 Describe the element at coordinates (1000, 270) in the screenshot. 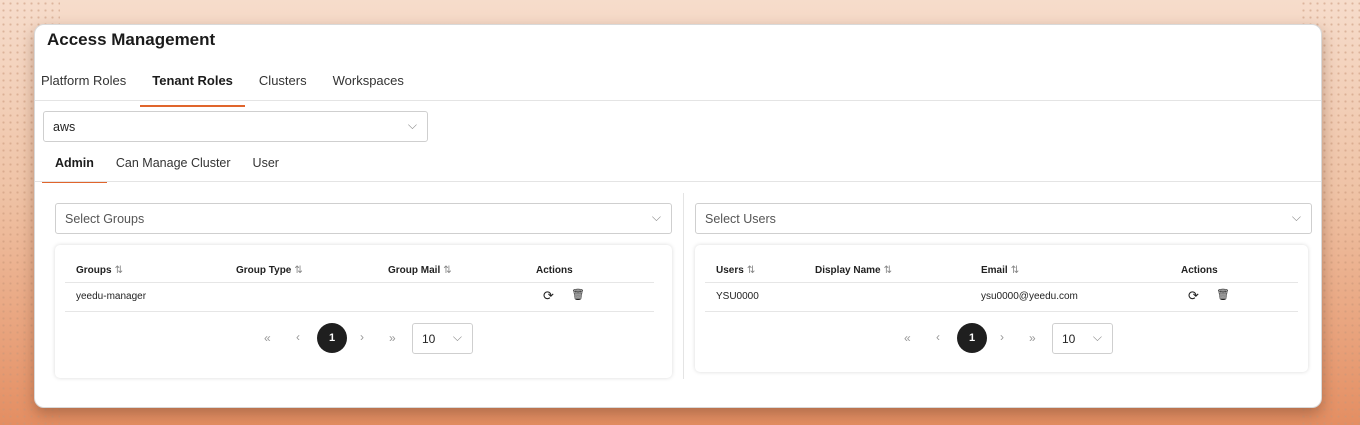

I see `column-header-email: Email ⇅` at that location.